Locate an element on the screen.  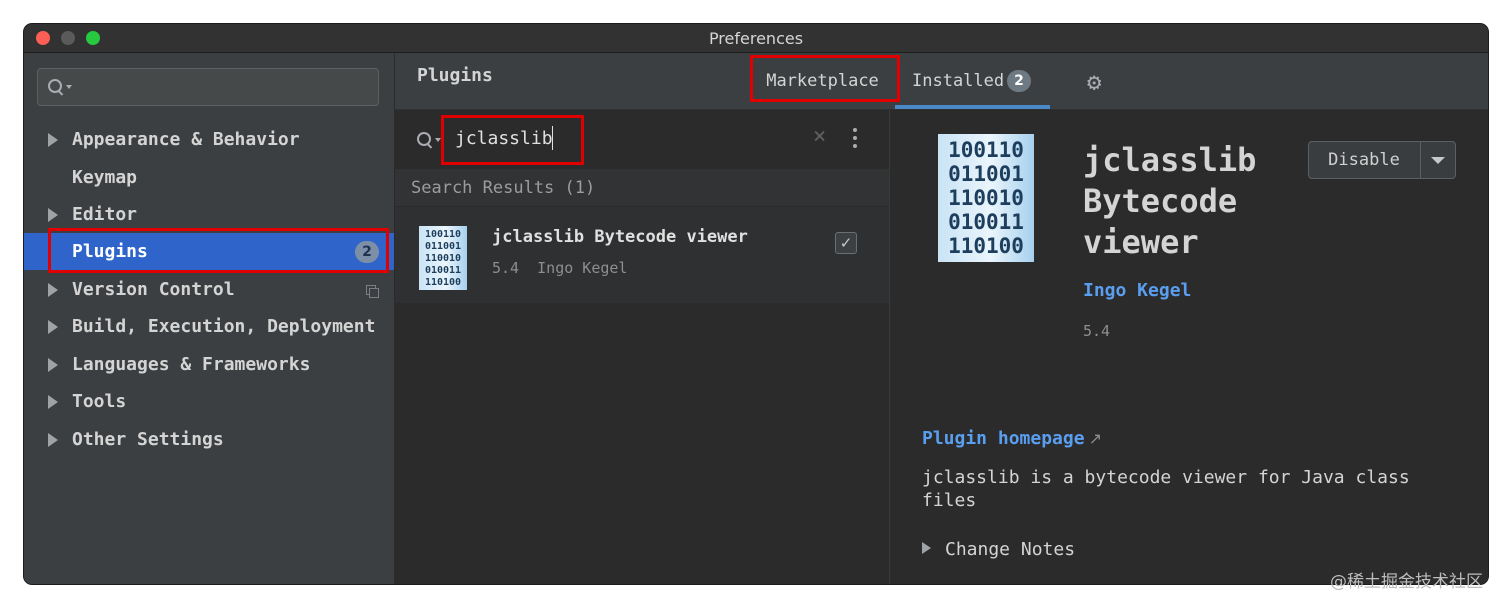
disable-button: Disable is located at coordinates (1382, 160).